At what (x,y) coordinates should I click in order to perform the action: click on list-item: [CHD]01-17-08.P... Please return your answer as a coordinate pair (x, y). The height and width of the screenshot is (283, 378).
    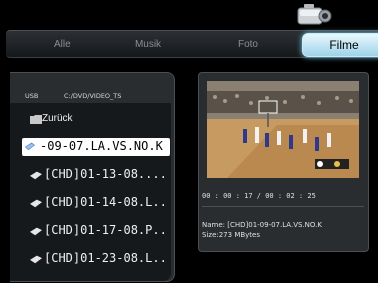
    Looking at the image, I should click on (90, 231).